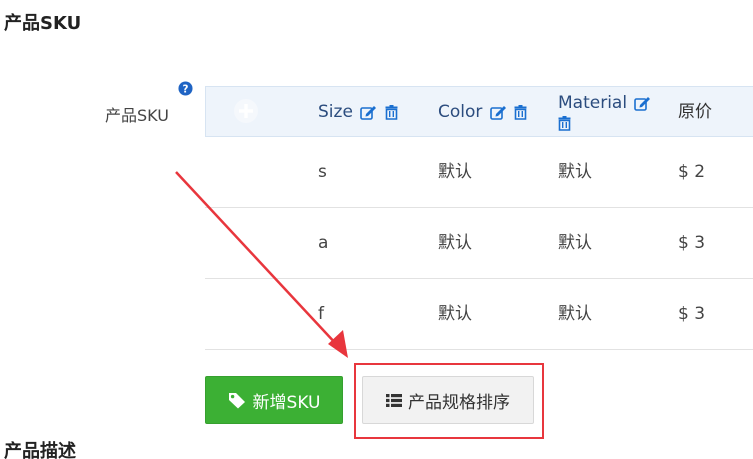 The height and width of the screenshot is (459, 753). What do you see at coordinates (692, 172) in the screenshot?
I see `cell-price: $ 2` at bounding box center [692, 172].